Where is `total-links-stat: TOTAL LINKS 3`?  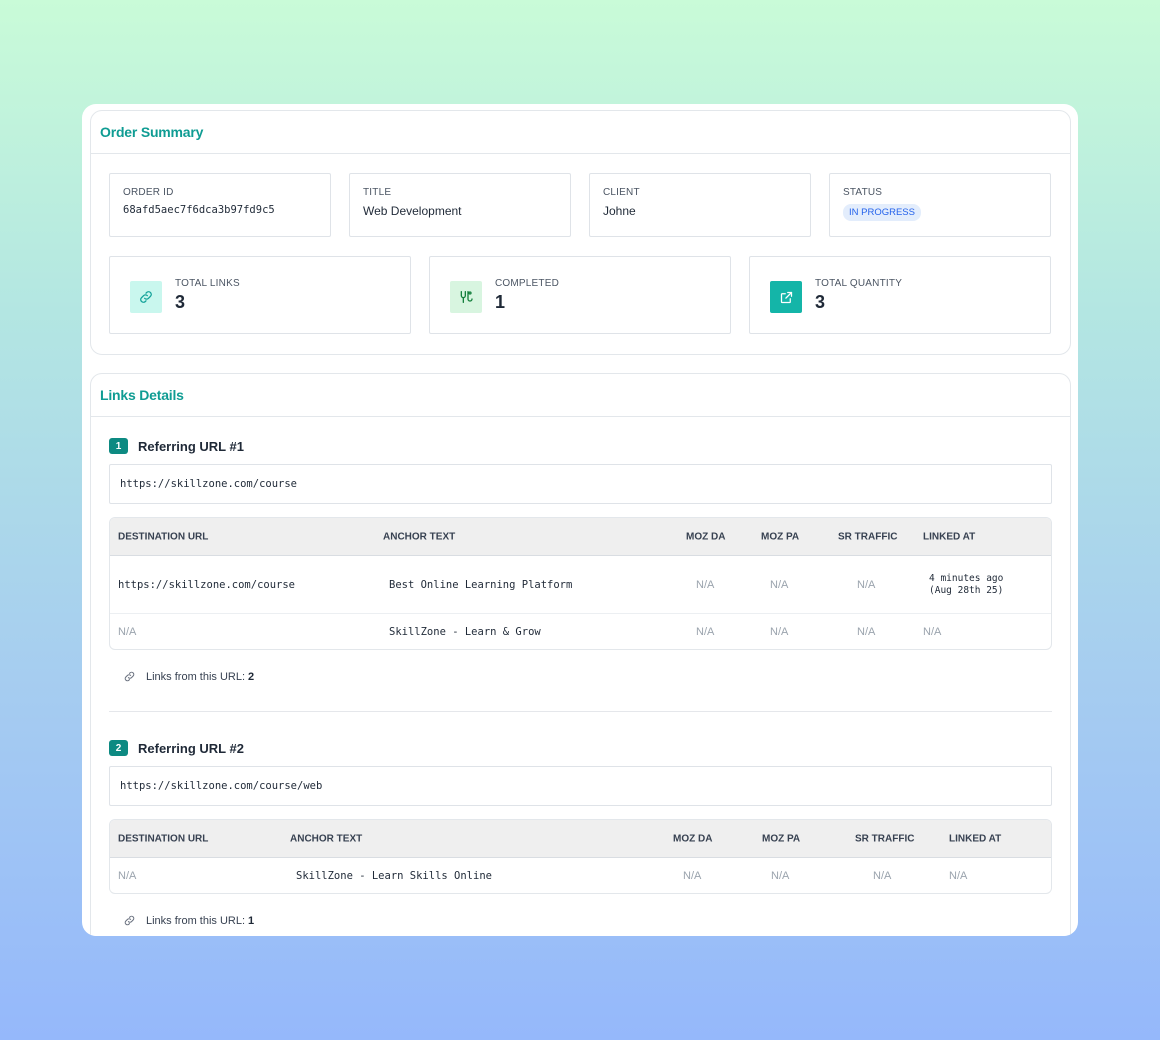
total-links-stat: TOTAL LINKS 3 is located at coordinates (260, 295).